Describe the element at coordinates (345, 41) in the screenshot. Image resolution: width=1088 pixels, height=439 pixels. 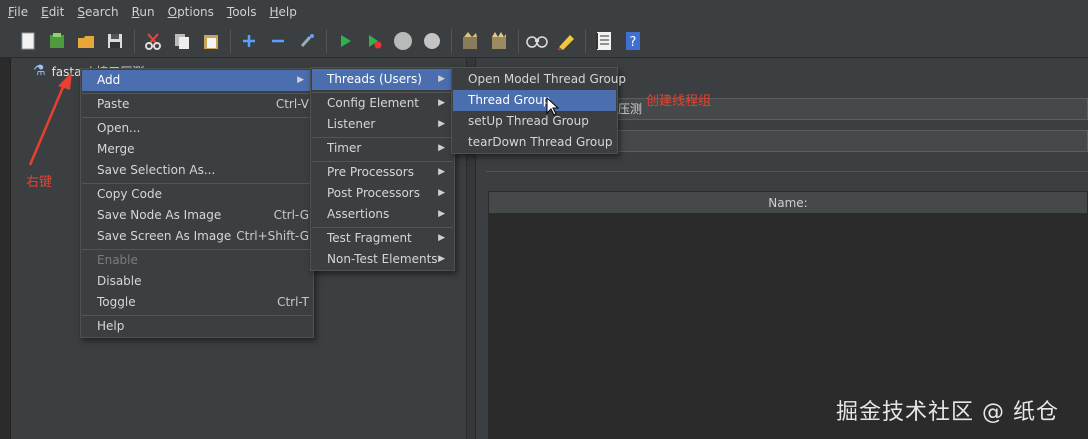
I see `start-icon` at that location.